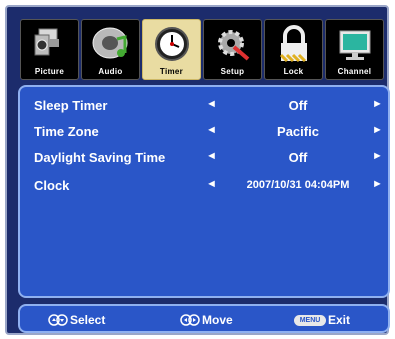  Describe the element at coordinates (355, 45) in the screenshot. I see `monitor-icon` at that location.